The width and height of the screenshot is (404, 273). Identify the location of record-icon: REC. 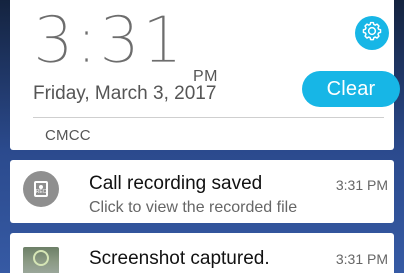
(41, 189).